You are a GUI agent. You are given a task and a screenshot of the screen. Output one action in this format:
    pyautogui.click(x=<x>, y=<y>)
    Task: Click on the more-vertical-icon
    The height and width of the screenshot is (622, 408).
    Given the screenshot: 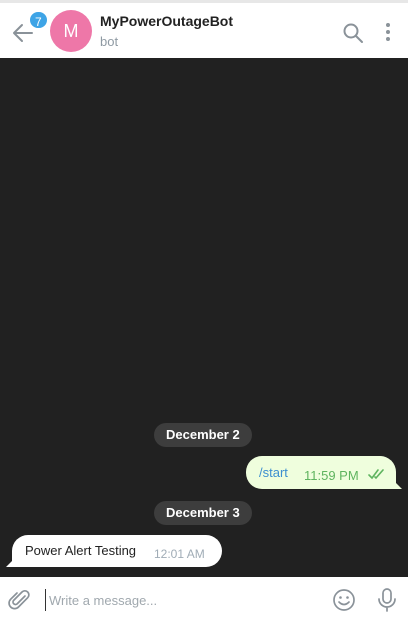 What is the action you would take?
    pyautogui.click(x=388, y=32)
    